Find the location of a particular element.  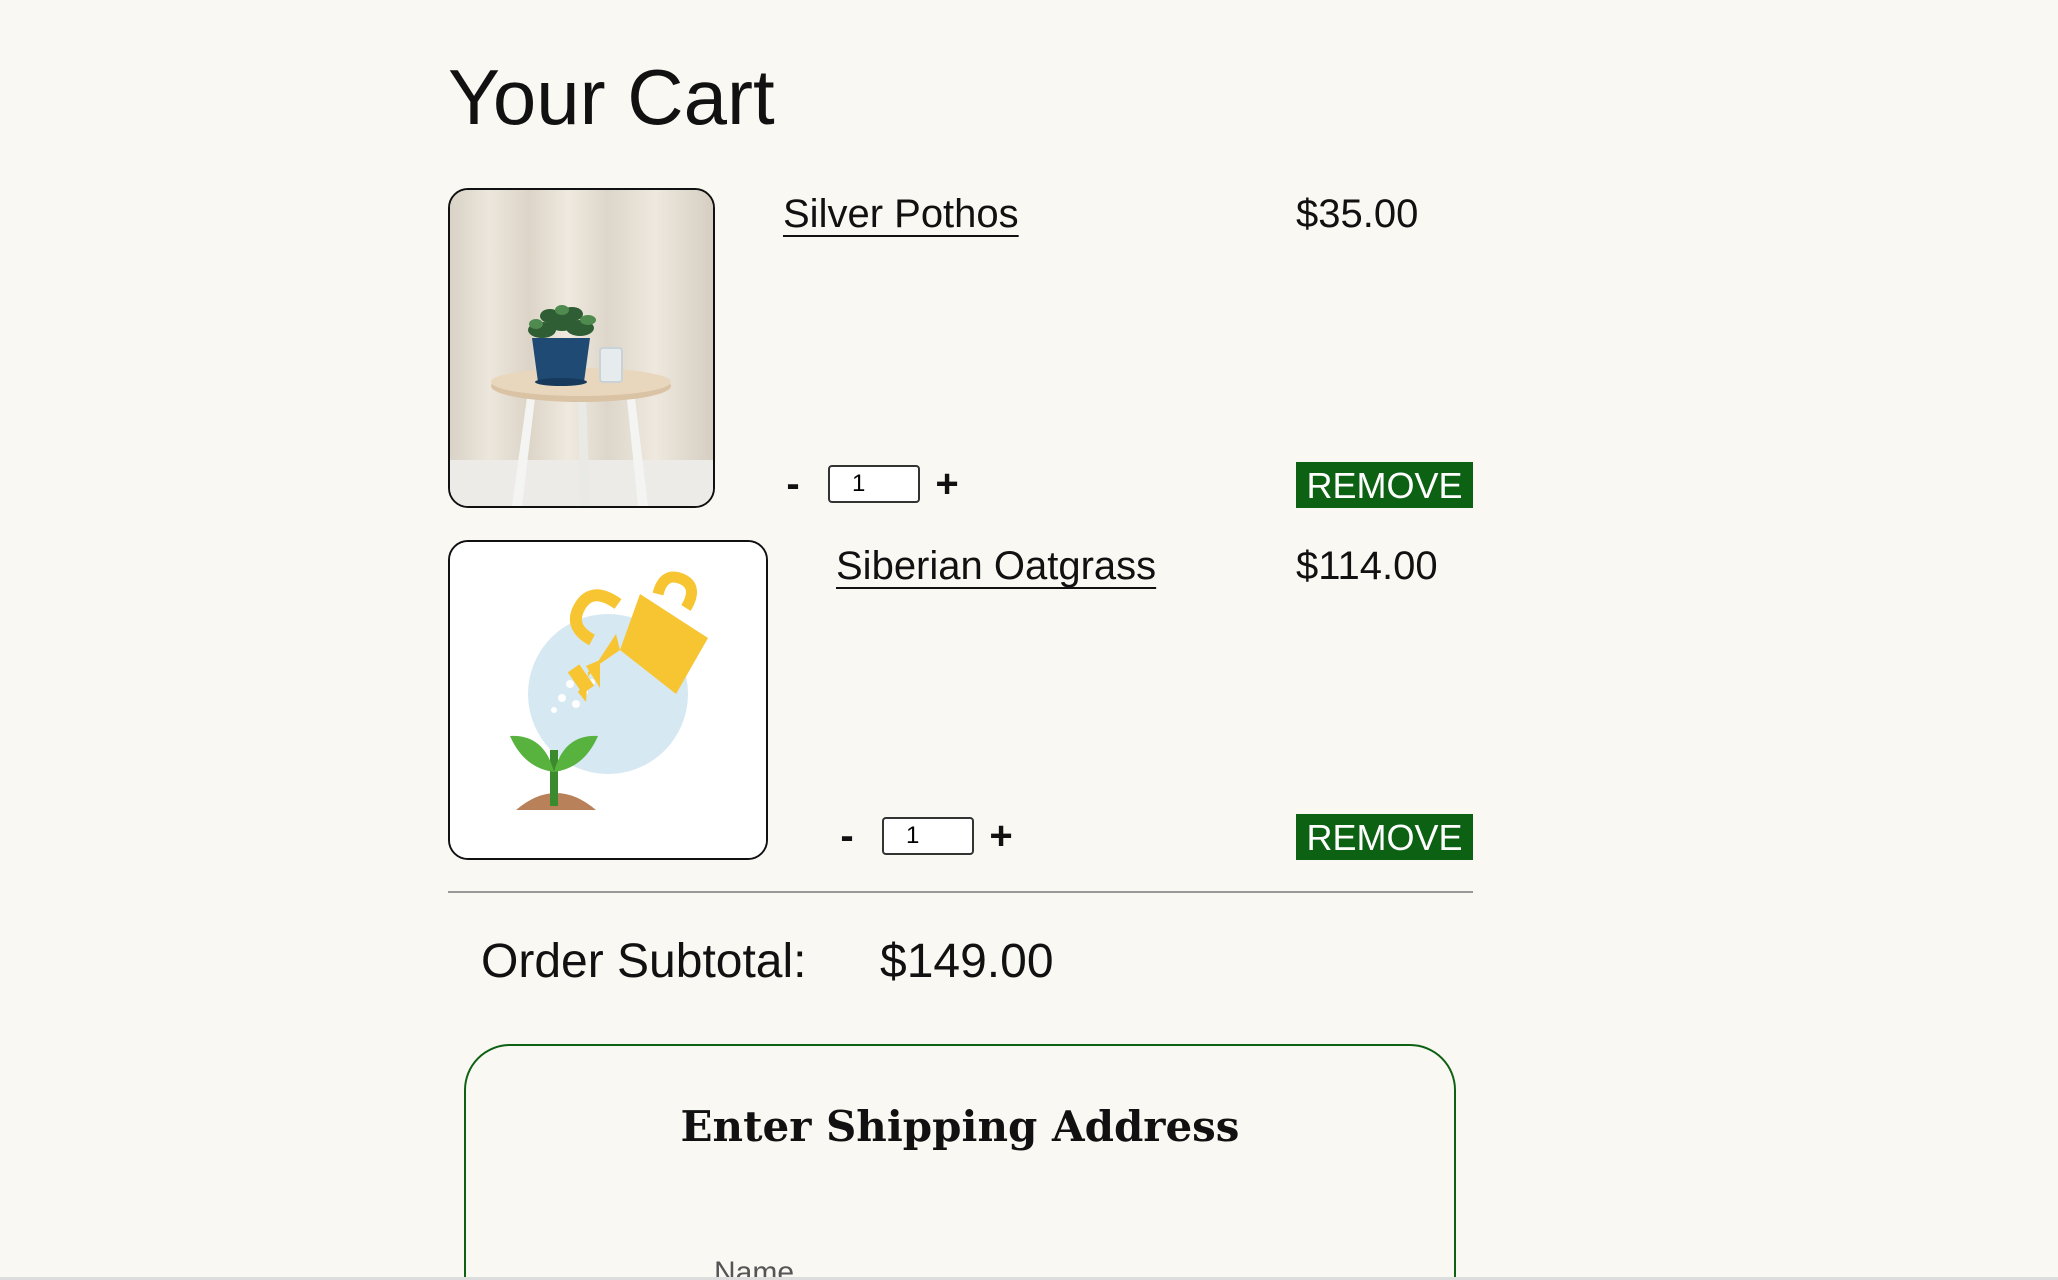

product-name-link: Silver Pothos is located at coordinates (901, 214).